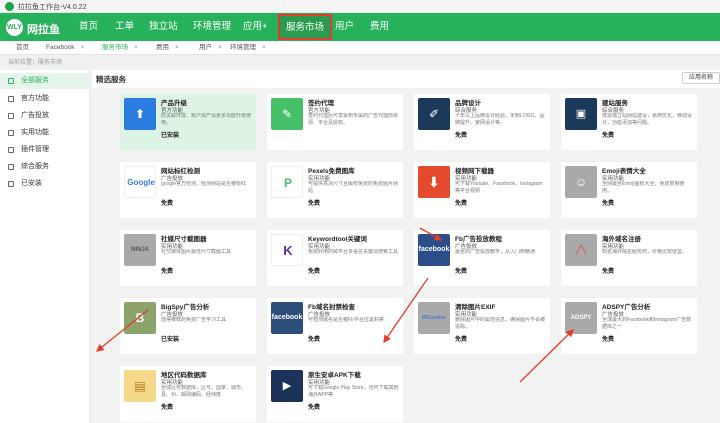  What do you see at coordinates (140, 386) in the screenshot?
I see `service-icon-glyph: ▤` at bounding box center [140, 386].